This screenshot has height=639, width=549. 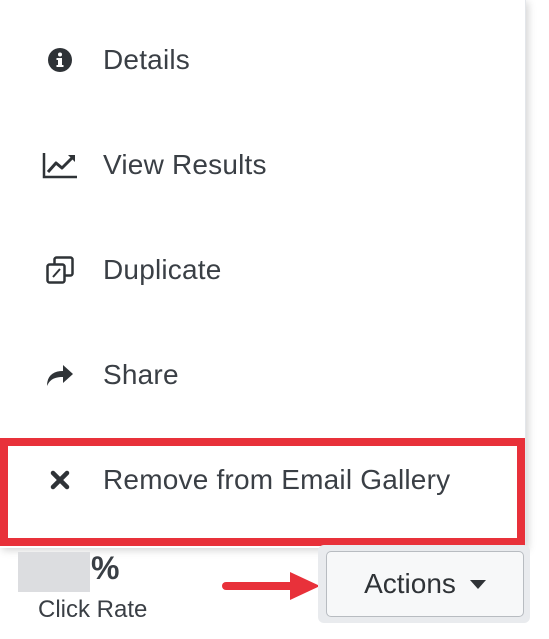 What do you see at coordinates (60, 270) in the screenshot?
I see `duplicate-icon` at bounding box center [60, 270].